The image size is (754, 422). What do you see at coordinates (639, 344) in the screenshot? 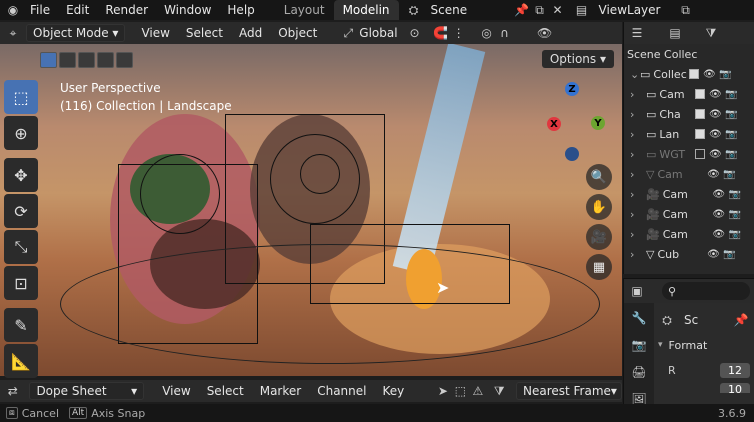
I see `render-tab-icon: 📷` at bounding box center [639, 344].